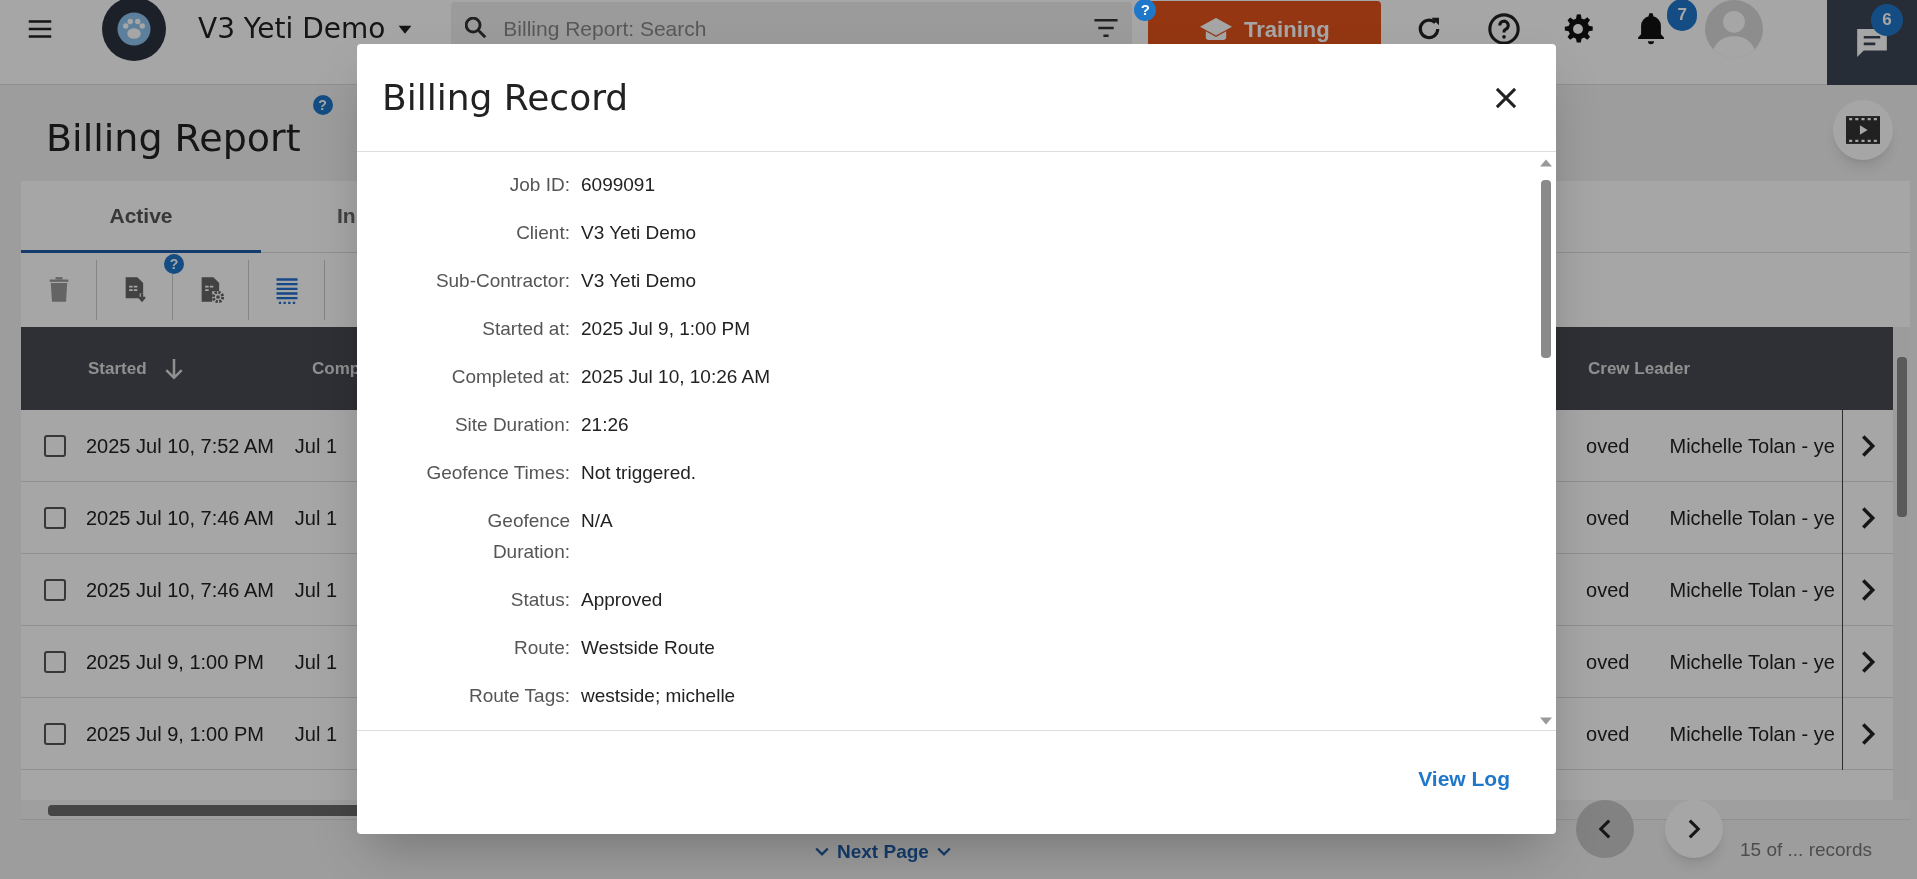 The height and width of the screenshot is (879, 1917). I want to click on field-value: Not triggered., so click(639, 473).